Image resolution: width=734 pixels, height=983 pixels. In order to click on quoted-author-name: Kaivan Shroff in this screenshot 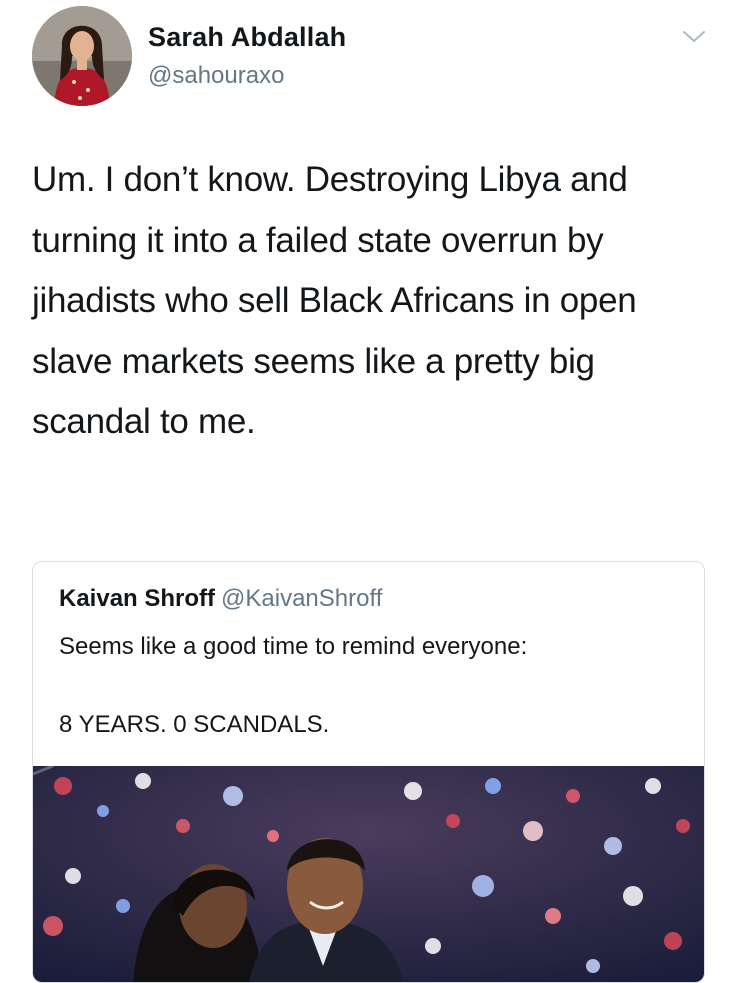, I will do `click(137, 598)`.